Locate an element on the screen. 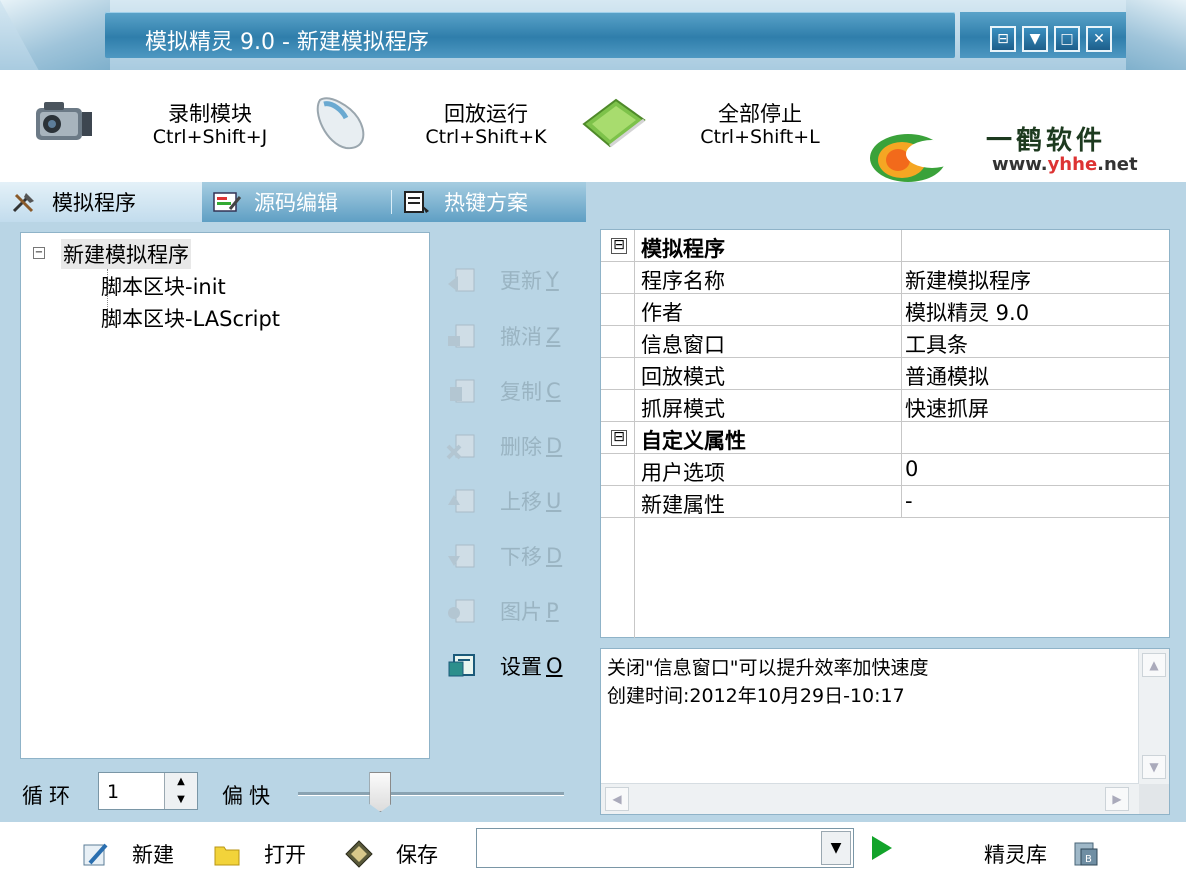 The image size is (1186, 890). delete-button: 删除 D is located at coordinates (504, 446).